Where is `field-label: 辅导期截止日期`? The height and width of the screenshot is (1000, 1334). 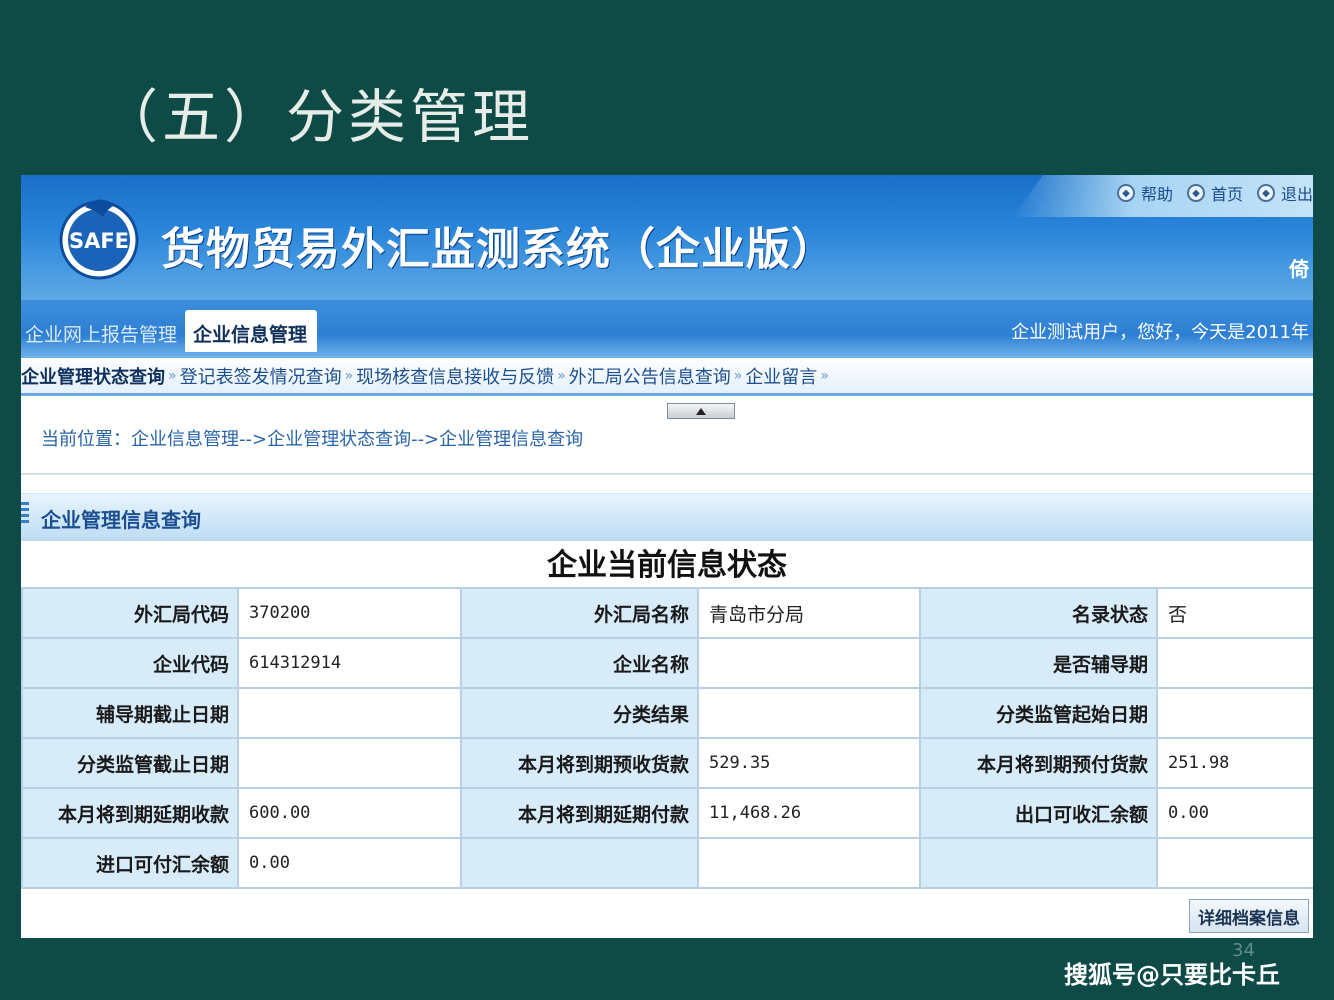
field-label: 辅导期截止日期 is located at coordinates (130, 713).